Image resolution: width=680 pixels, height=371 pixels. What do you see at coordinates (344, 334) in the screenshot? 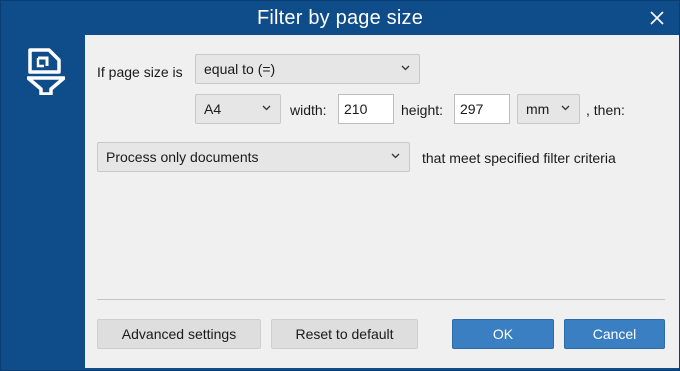
I see `reset-to-default-button: Reset to default` at bounding box center [344, 334].